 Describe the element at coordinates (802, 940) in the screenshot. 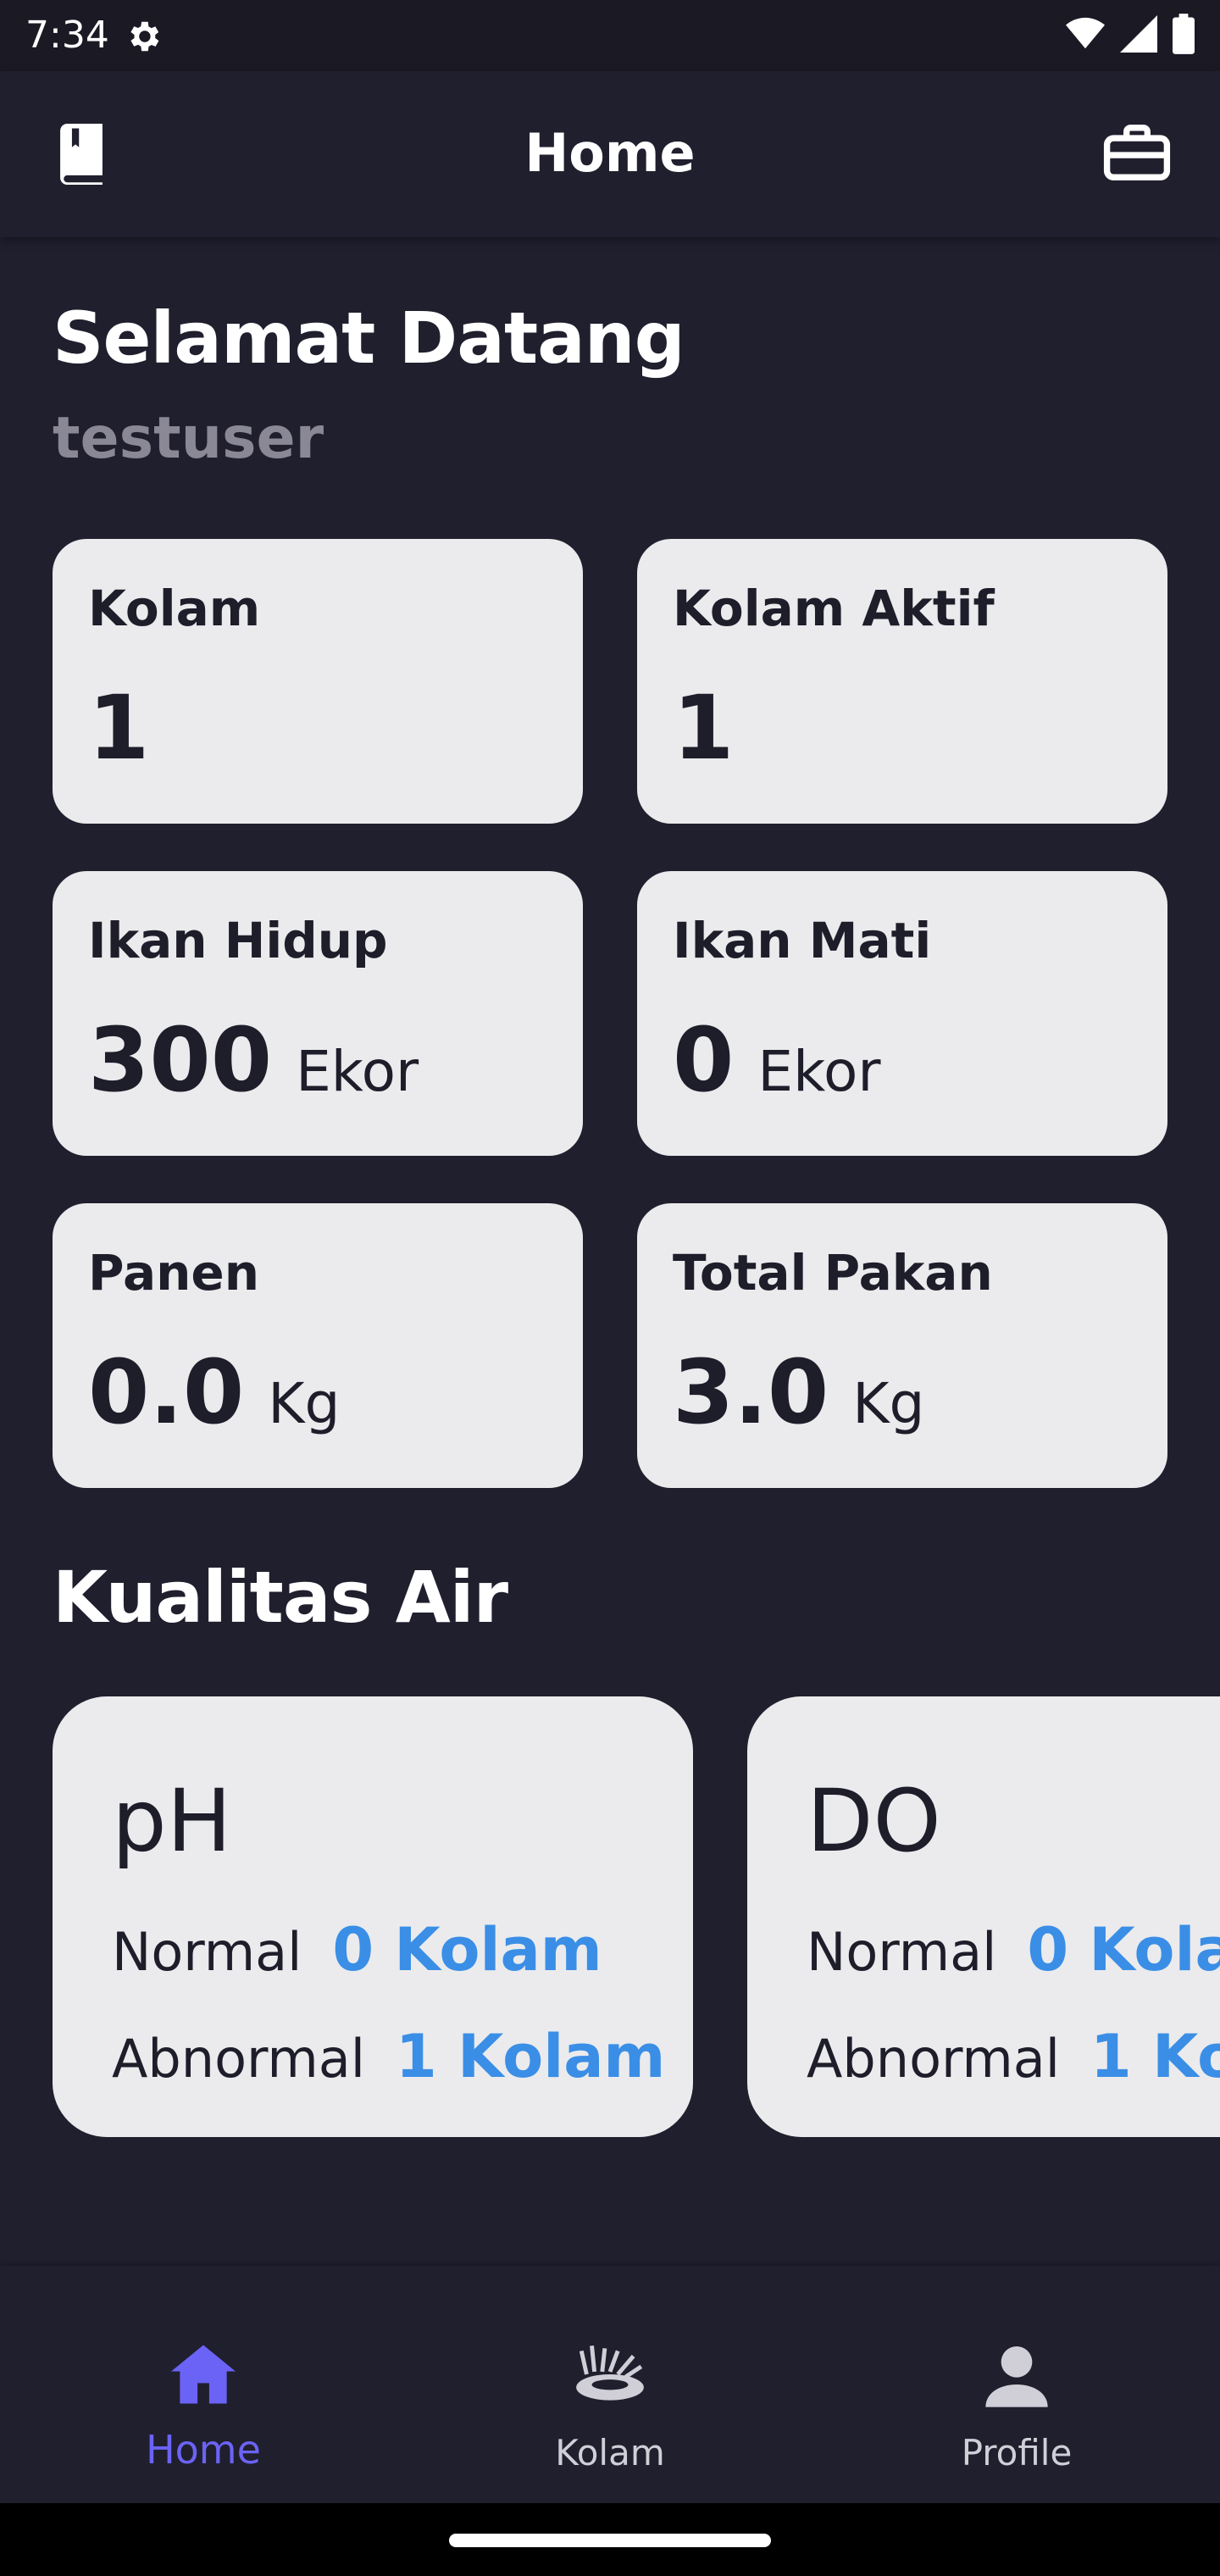

I see `stat-label: Ikan Mati` at that location.